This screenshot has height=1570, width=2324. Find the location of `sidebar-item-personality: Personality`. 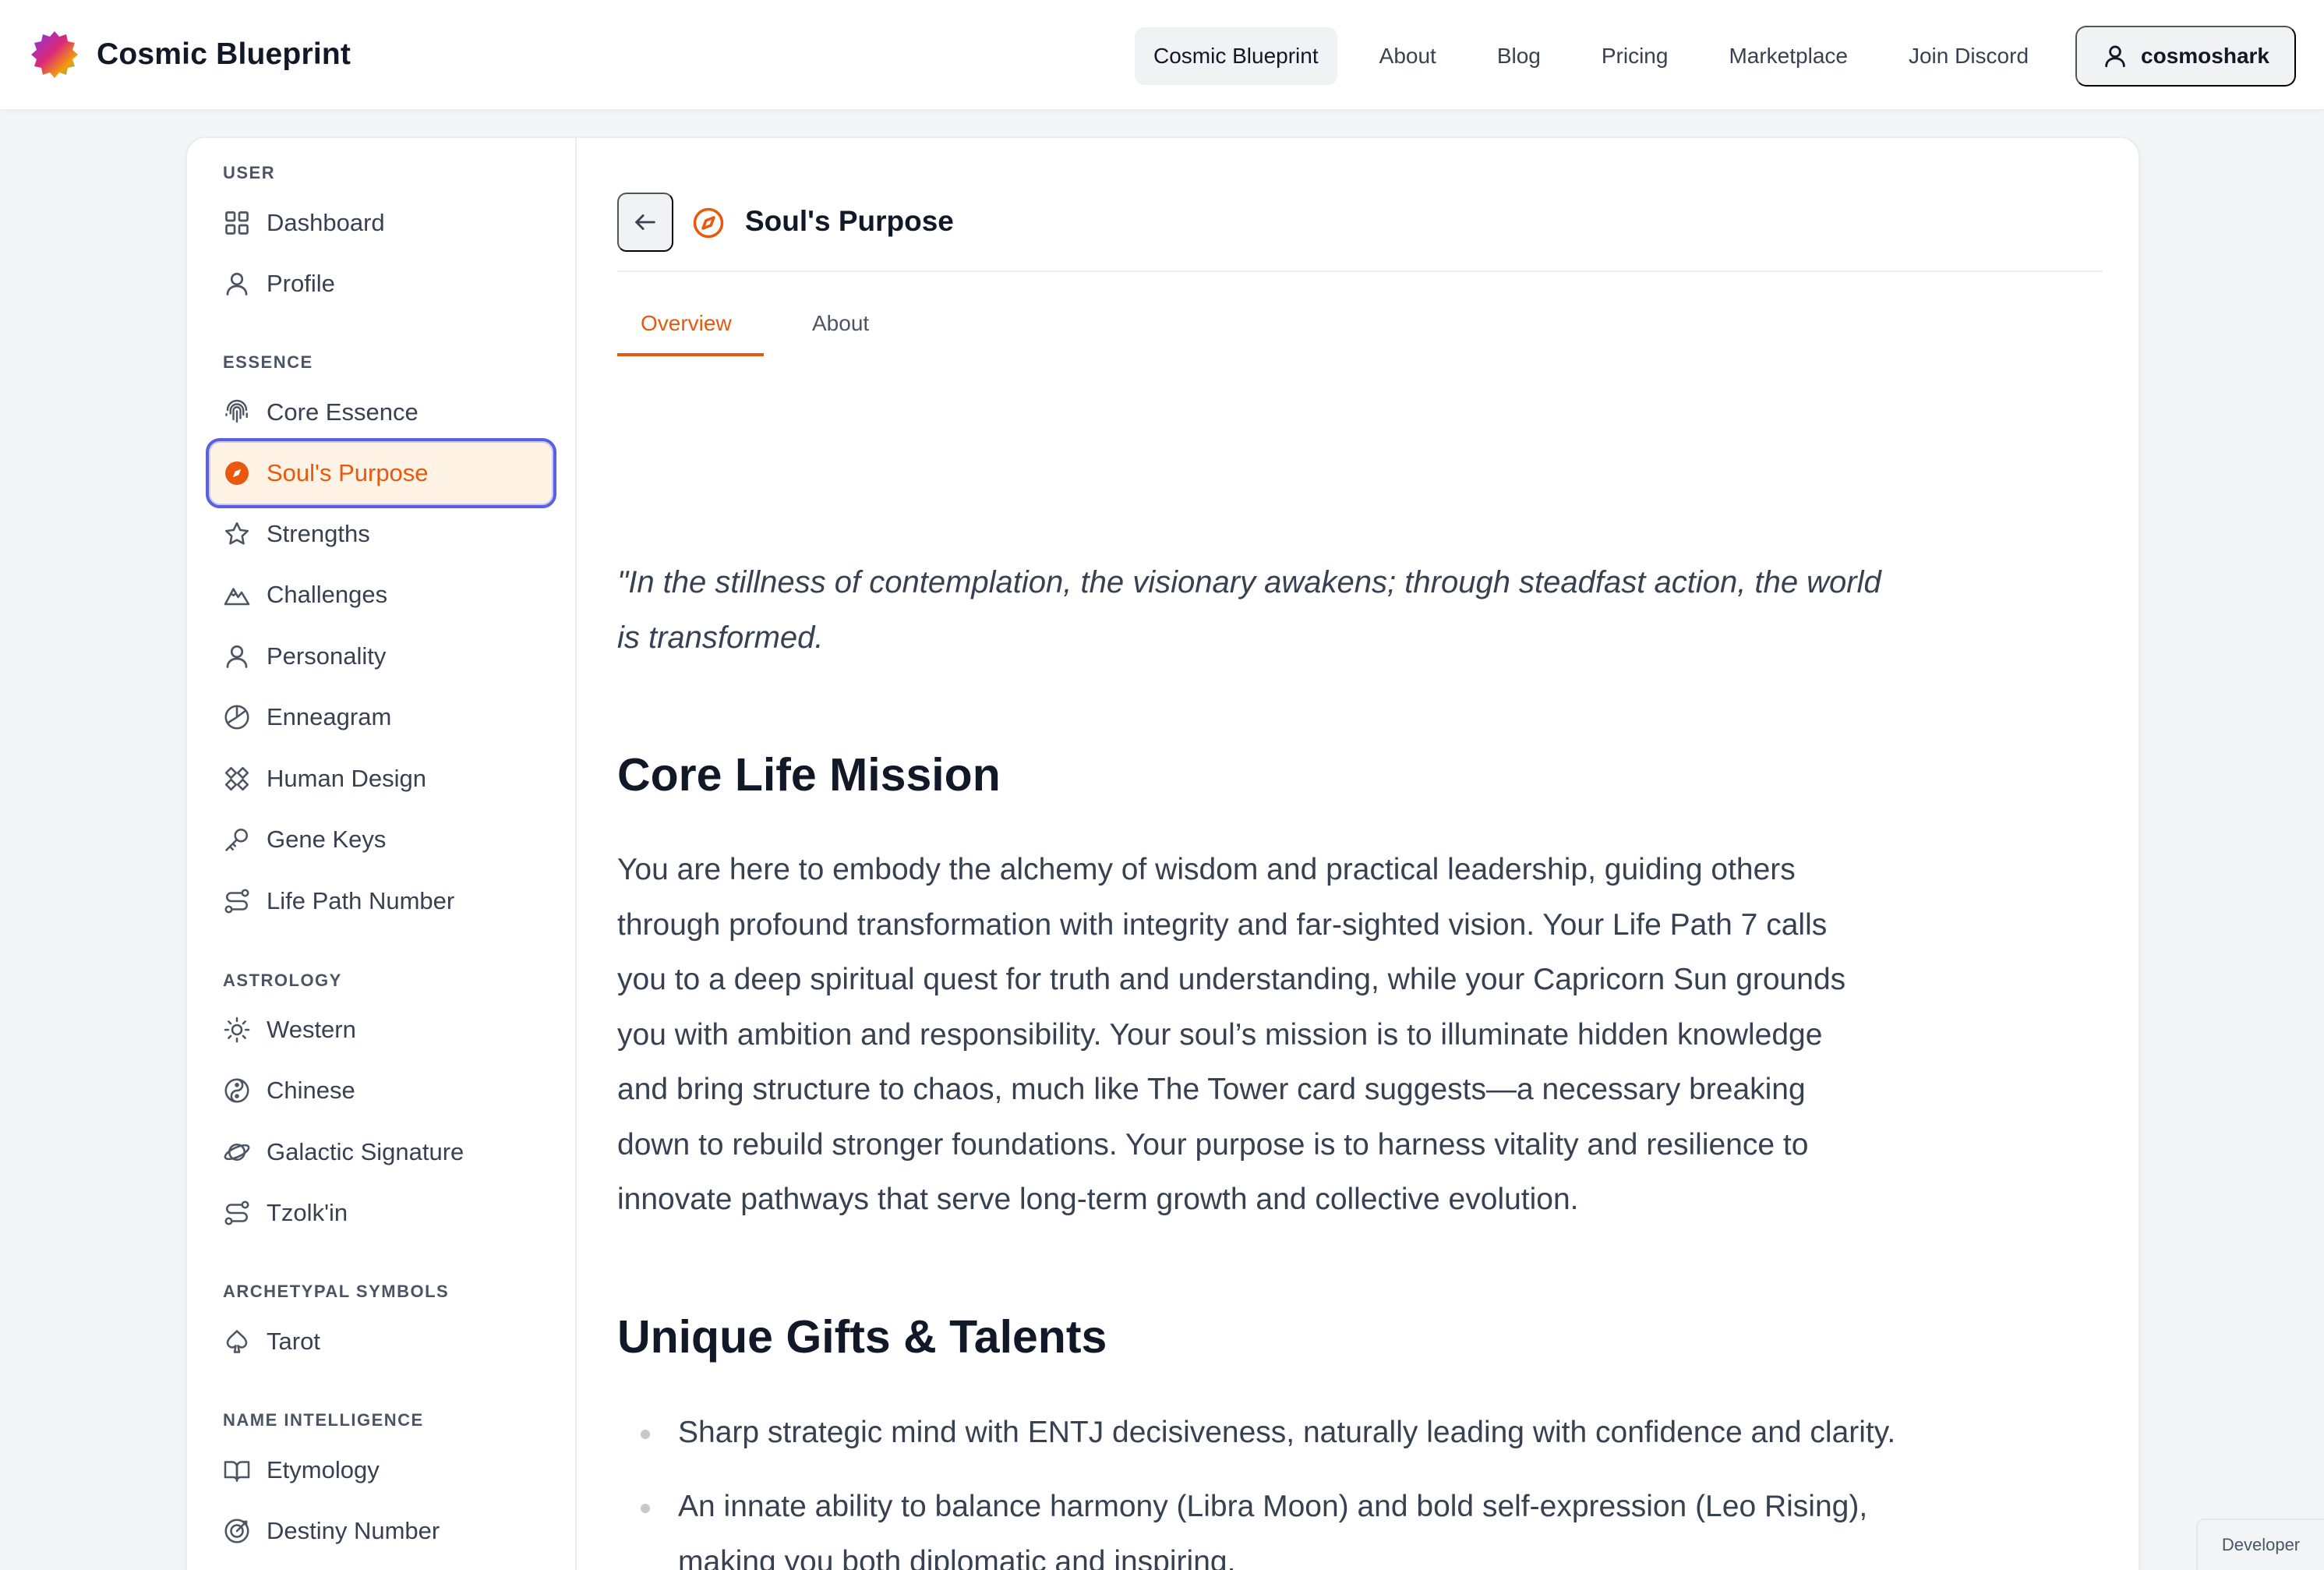

sidebar-item-personality: Personality is located at coordinates (383, 656).